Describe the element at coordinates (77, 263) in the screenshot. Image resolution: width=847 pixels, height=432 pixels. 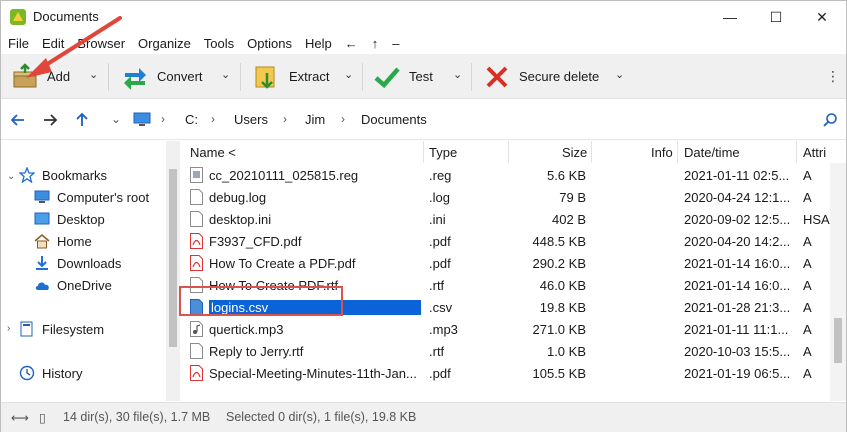
I see `tree-item-downloads: Downloads` at that location.